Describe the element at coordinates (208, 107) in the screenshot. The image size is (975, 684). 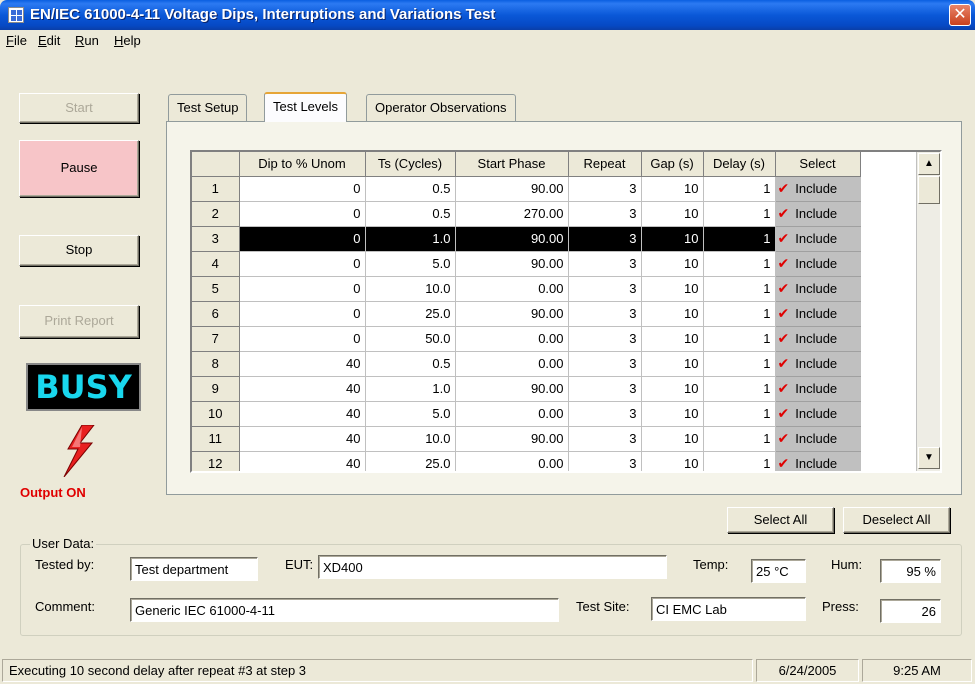
I see `tab-test-setup: Test Setup` at that location.